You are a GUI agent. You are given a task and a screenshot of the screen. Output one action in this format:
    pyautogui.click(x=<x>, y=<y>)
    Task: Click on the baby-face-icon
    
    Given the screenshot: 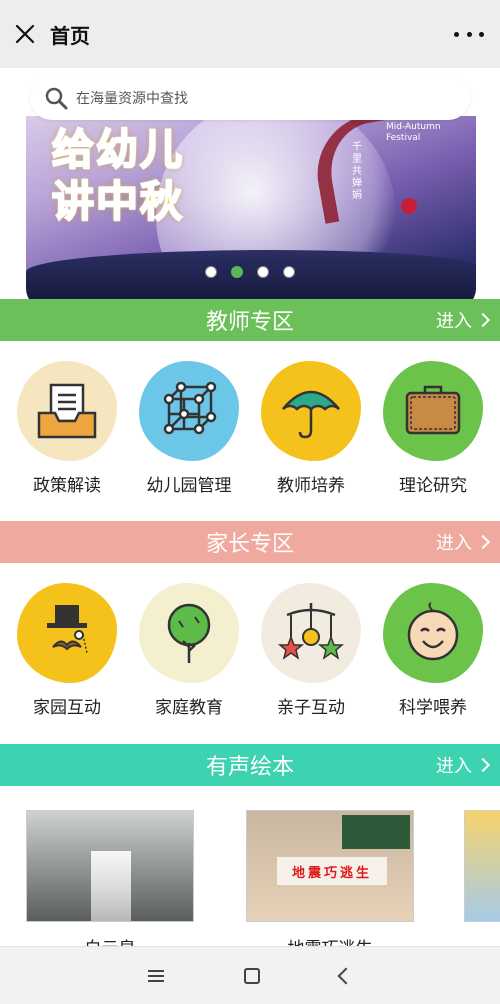 What is the action you would take?
    pyautogui.click(x=433, y=633)
    